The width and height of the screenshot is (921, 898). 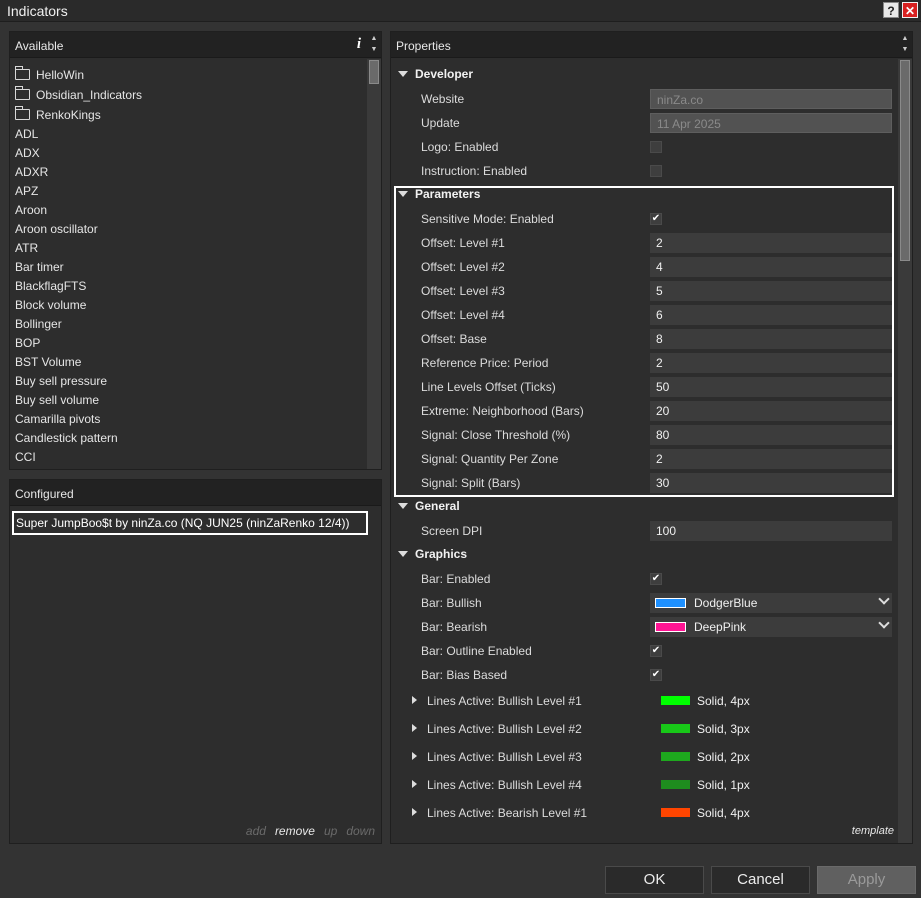 What do you see at coordinates (771, 411) in the screenshot?
I see `extreme-neighborhood-input: 20` at bounding box center [771, 411].